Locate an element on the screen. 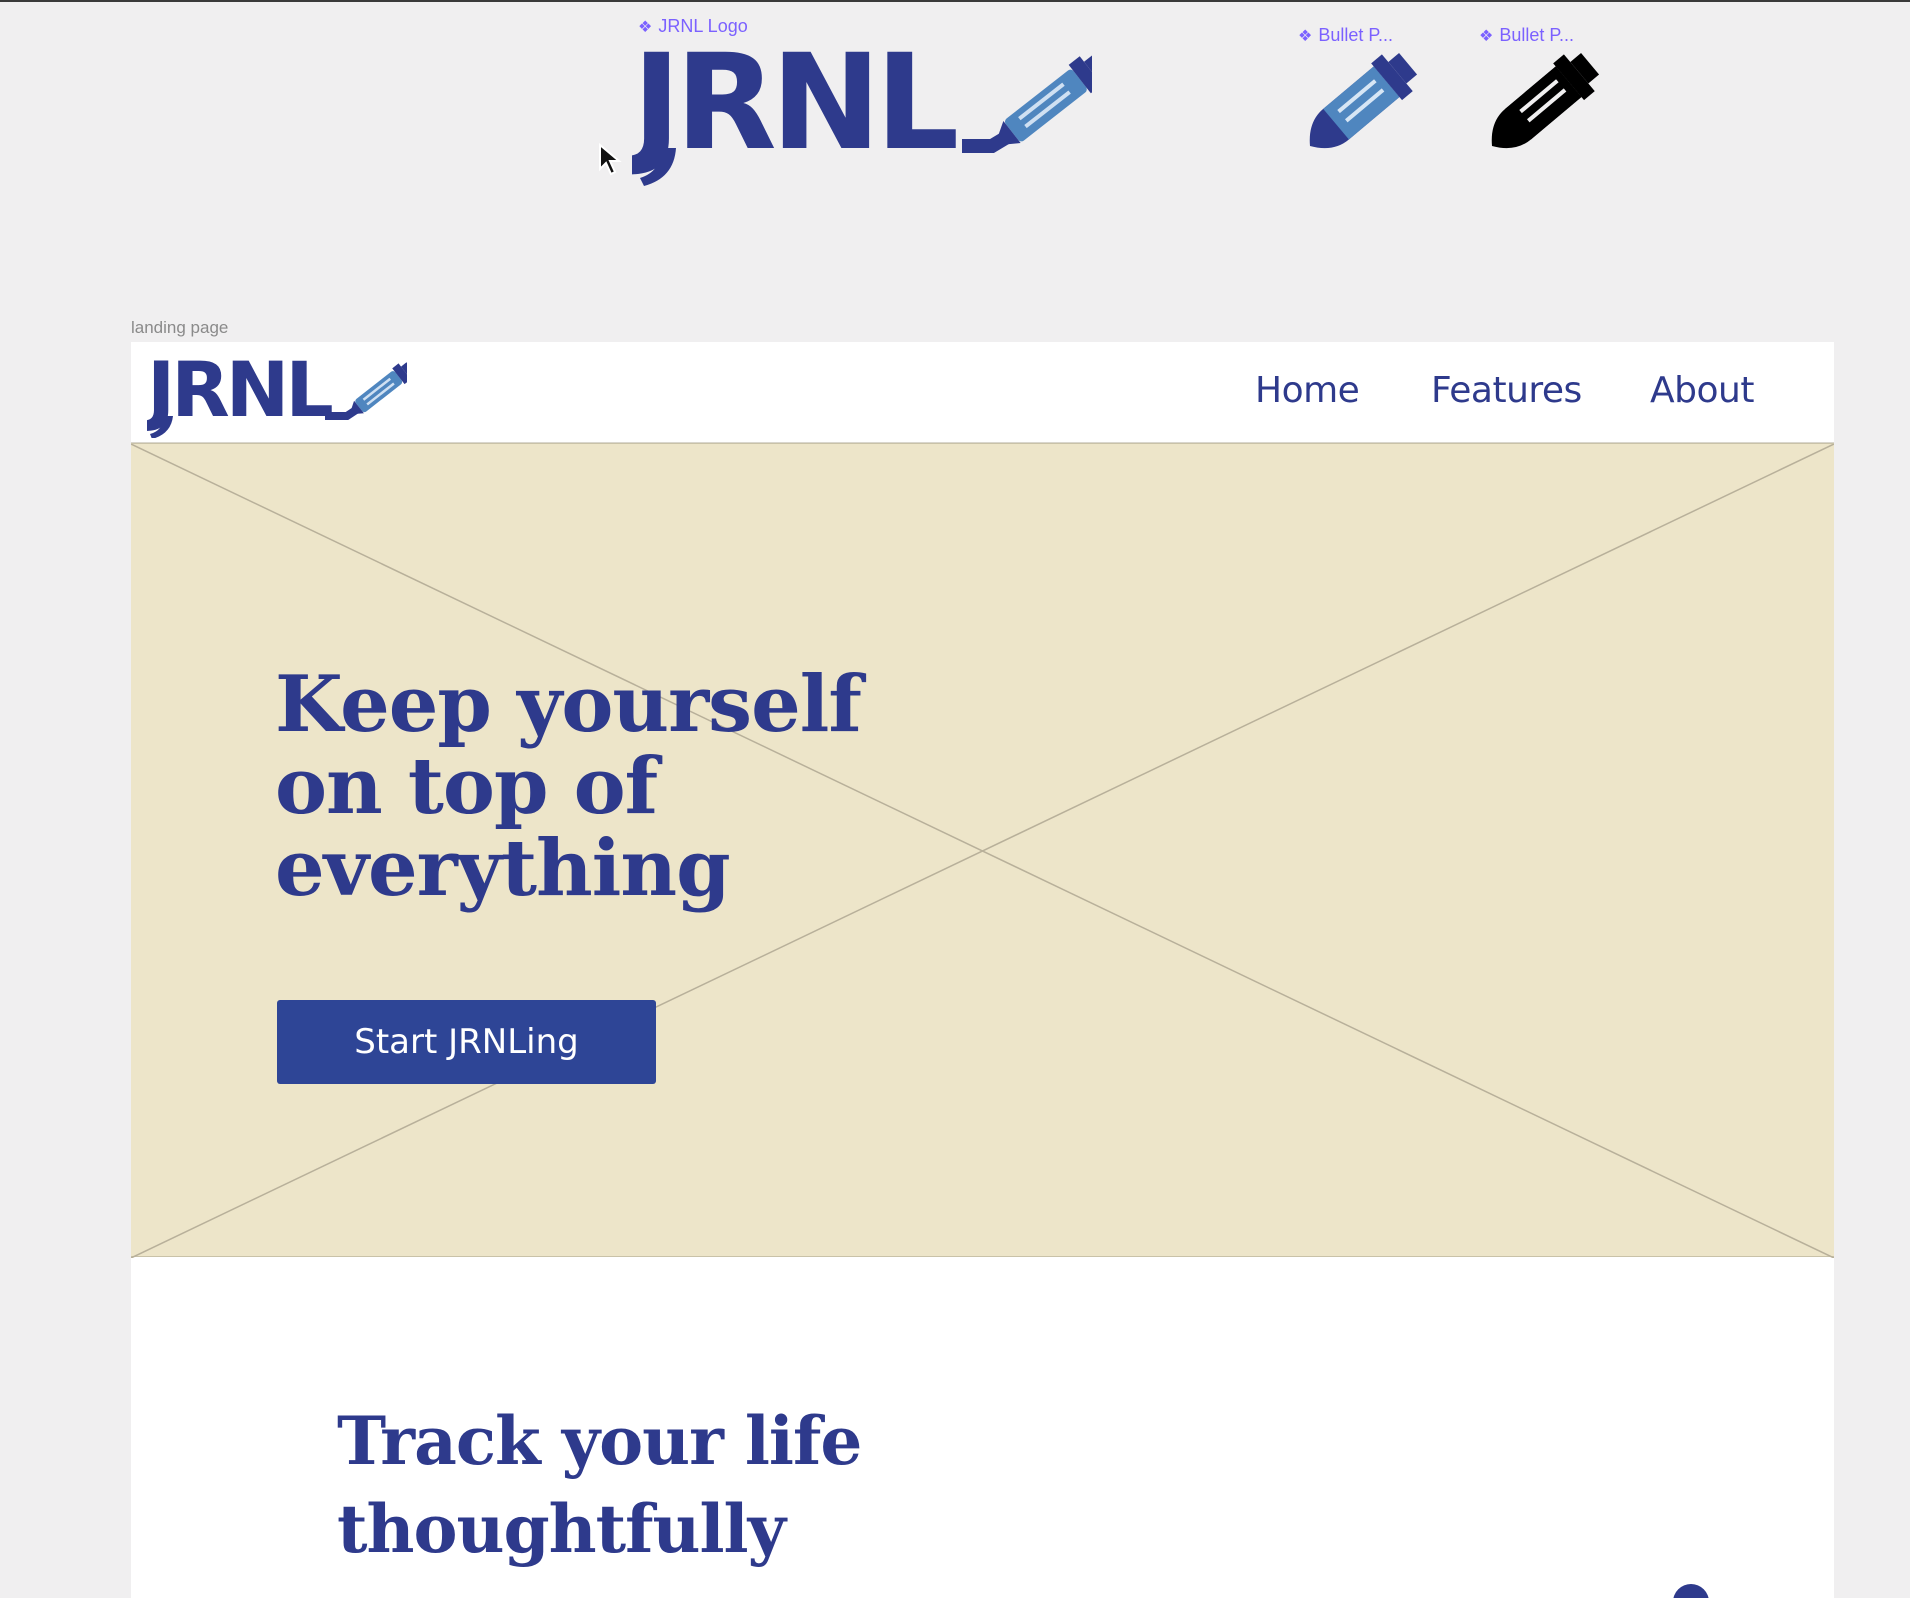 The image size is (1910, 1598). hero-title-line: Keep yourself is located at coordinates (568, 704).